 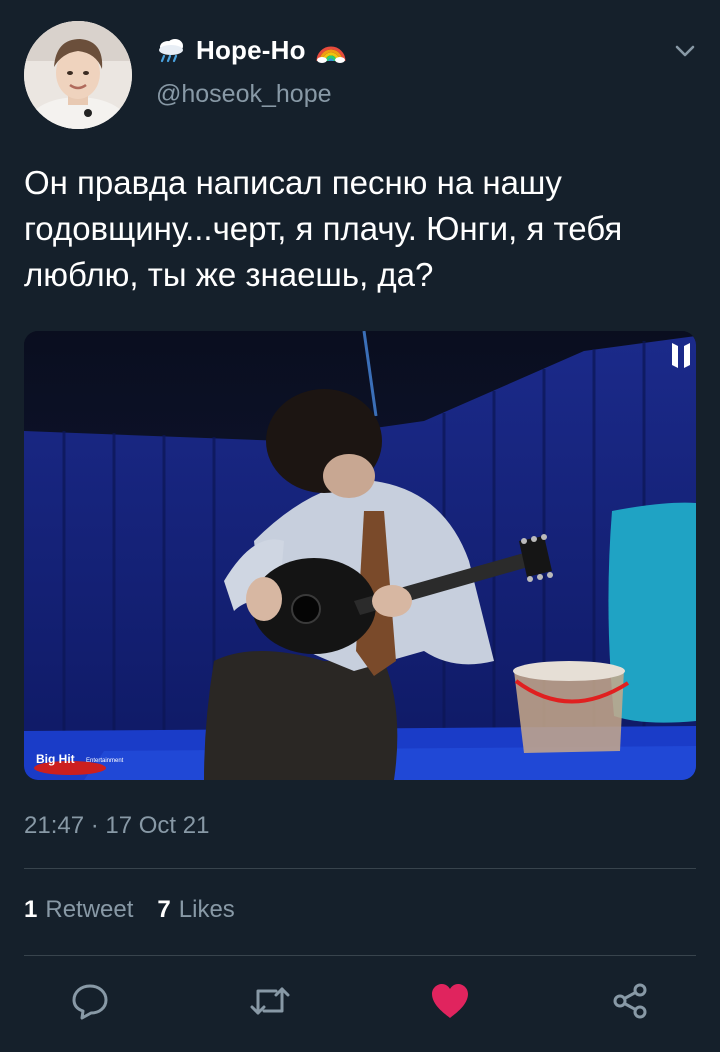 I want to click on more-options-button, so click(x=685, y=51).